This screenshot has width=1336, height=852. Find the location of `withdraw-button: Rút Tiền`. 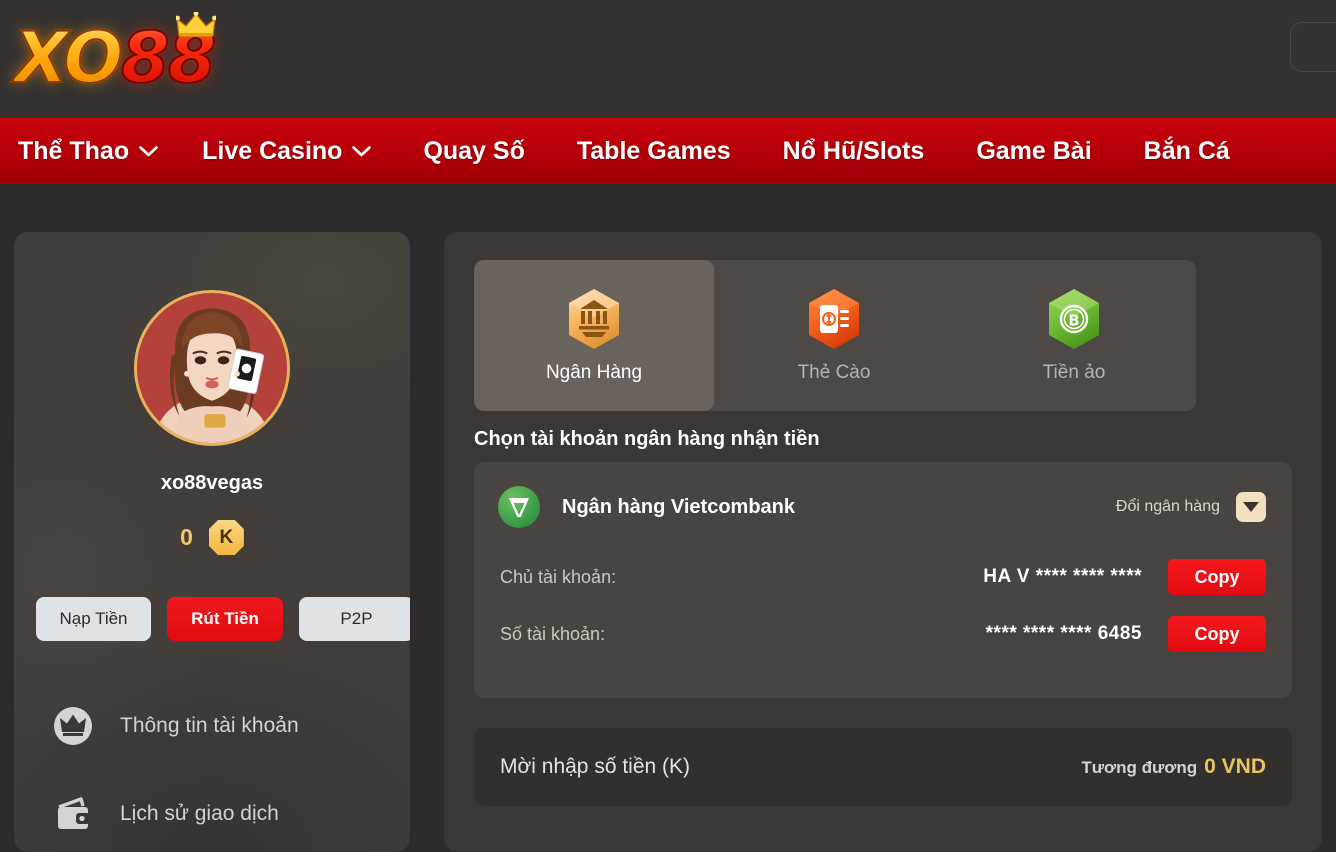

withdraw-button: Rút Tiền is located at coordinates (225, 619).